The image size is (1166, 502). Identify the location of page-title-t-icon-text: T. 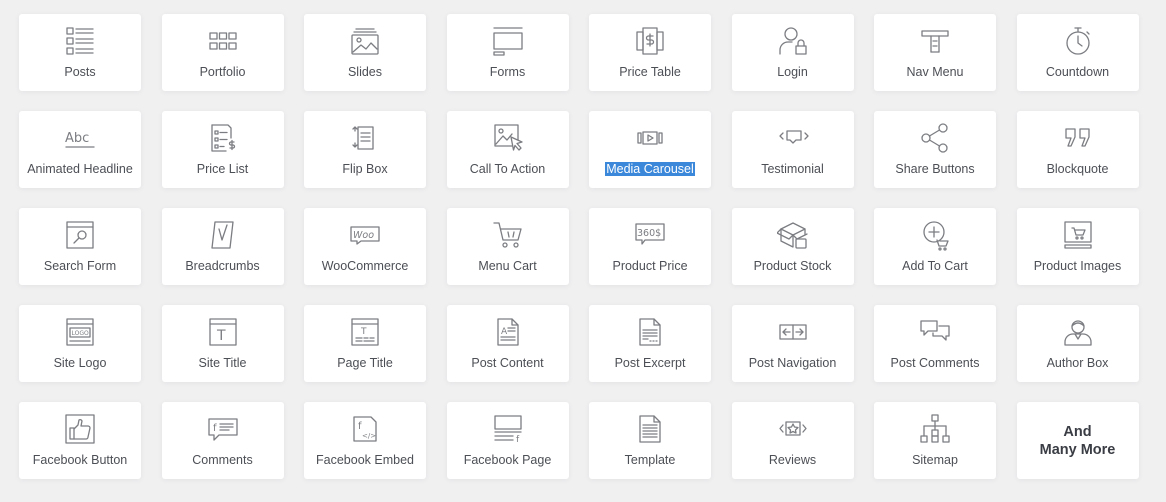
(363, 332).